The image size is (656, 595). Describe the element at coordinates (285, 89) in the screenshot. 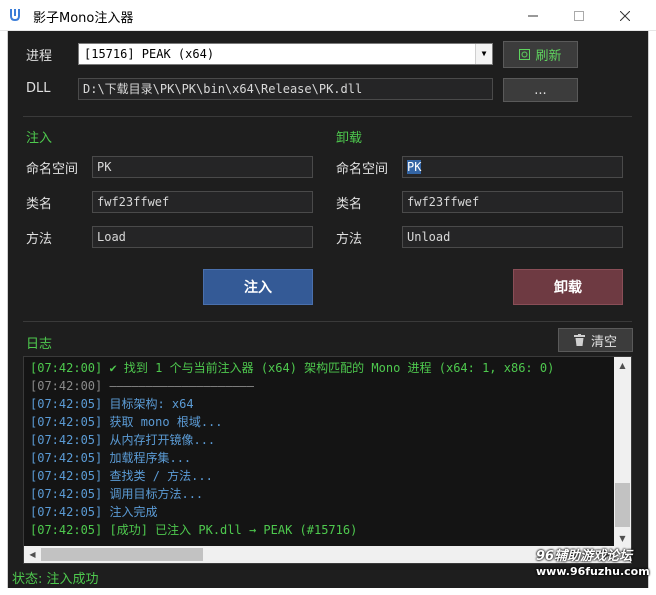

I see `dll-path-field: D:\下载目录\PK\PK\bin\x64\Release\PK.dll` at that location.